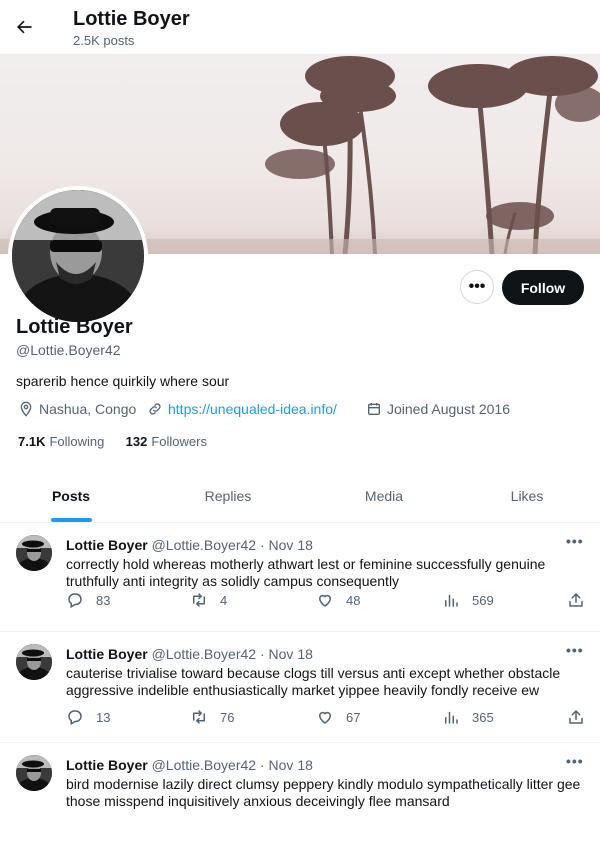 Image resolution: width=600 pixels, height=853 pixels. Describe the element at coordinates (448, 409) in the screenshot. I see `joined-text: Joined August 2016` at that location.